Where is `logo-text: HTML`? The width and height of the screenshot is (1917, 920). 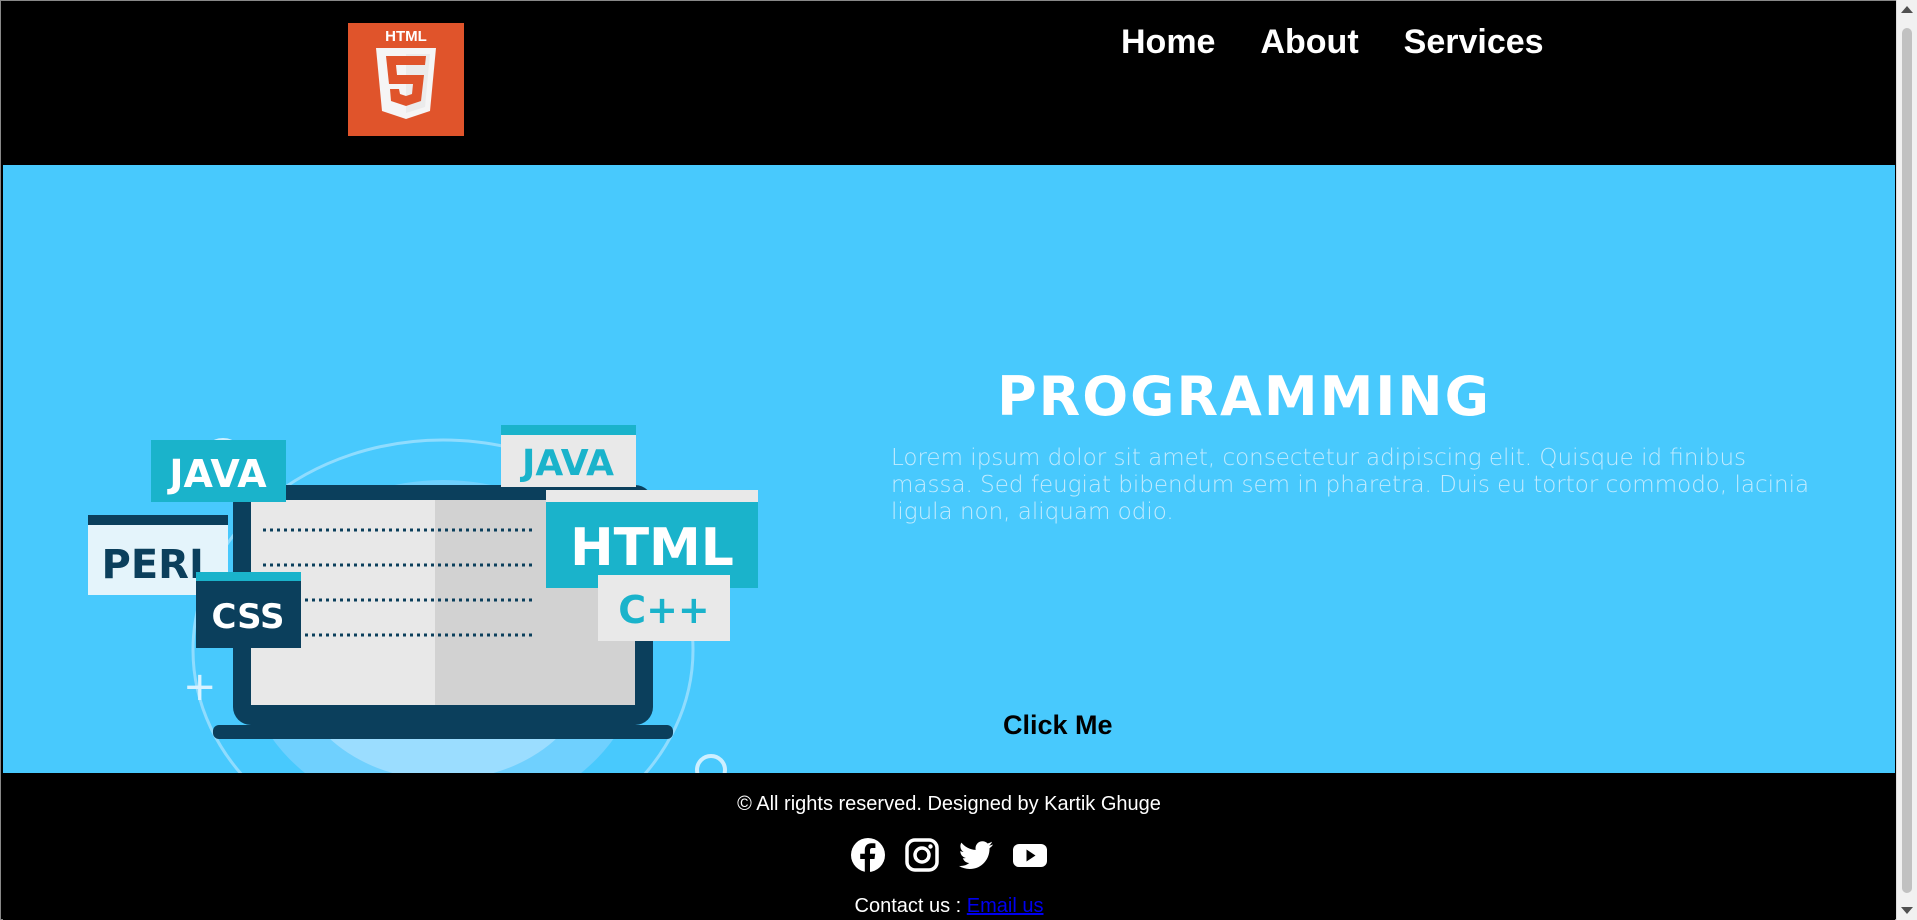 logo-text: HTML is located at coordinates (406, 36).